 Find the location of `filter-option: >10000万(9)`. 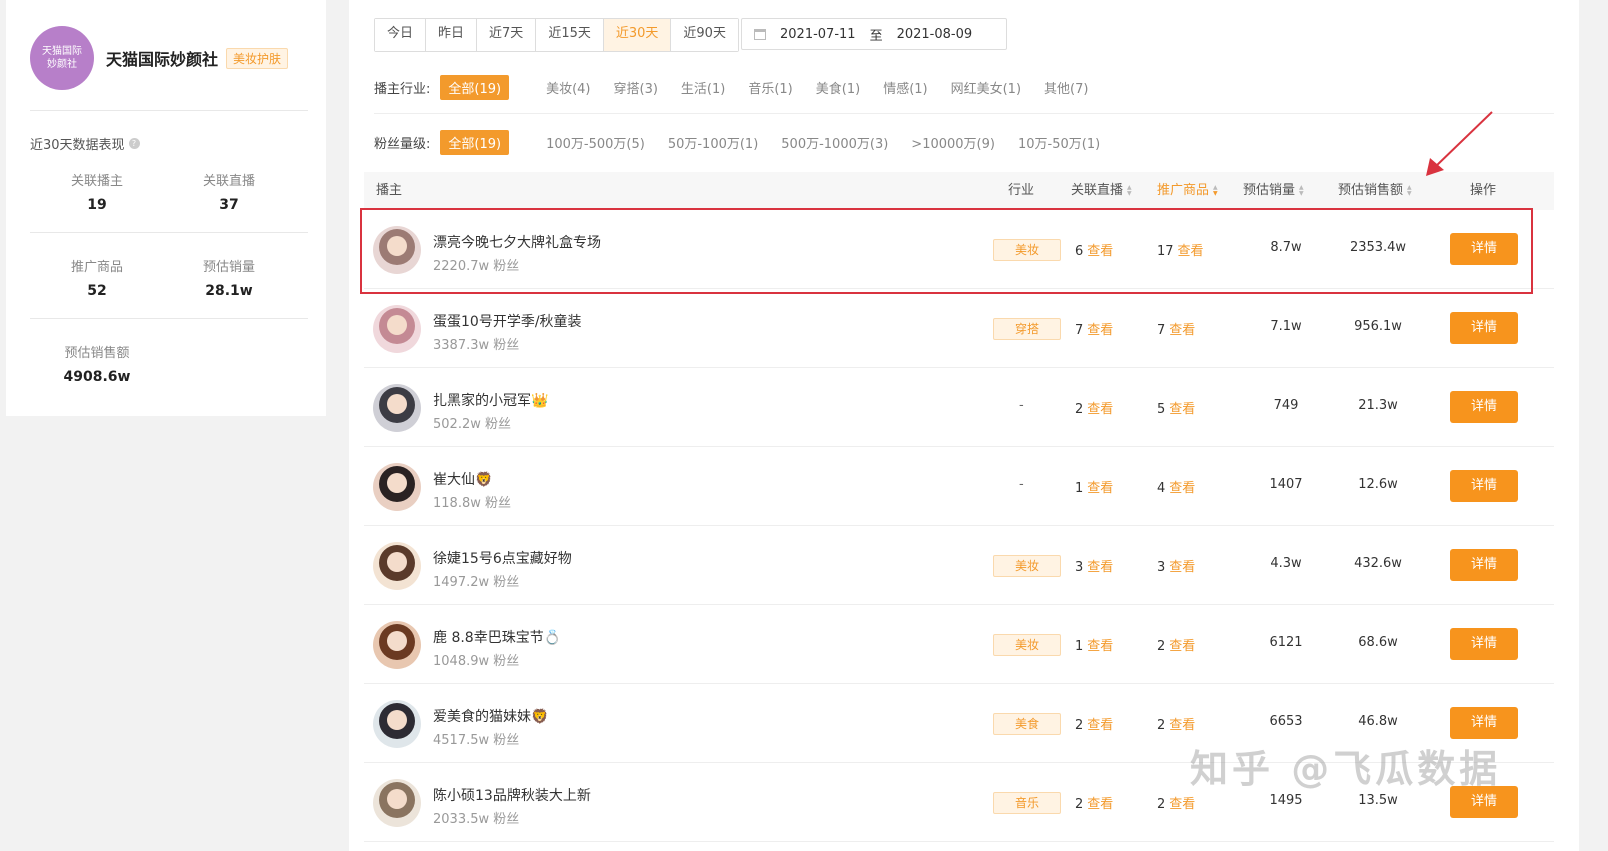

filter-option: >10000万(9) is located at coordinates (953, 142).